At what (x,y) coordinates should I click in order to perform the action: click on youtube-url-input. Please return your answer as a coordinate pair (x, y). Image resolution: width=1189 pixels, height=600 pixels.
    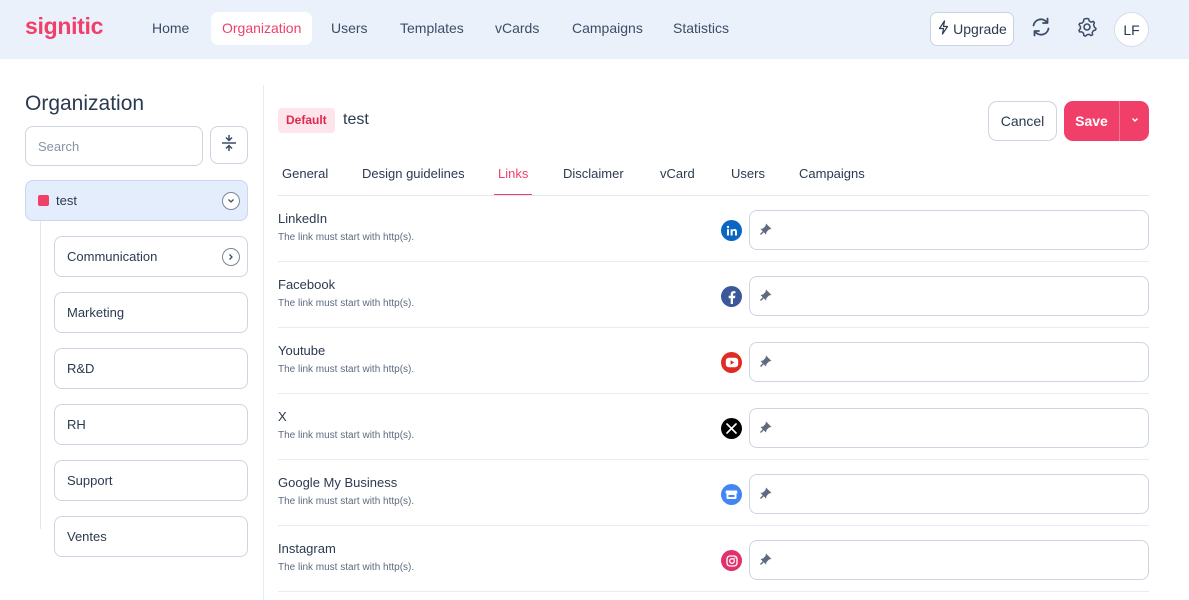
    Looking at the image, I should click on (960, 362).